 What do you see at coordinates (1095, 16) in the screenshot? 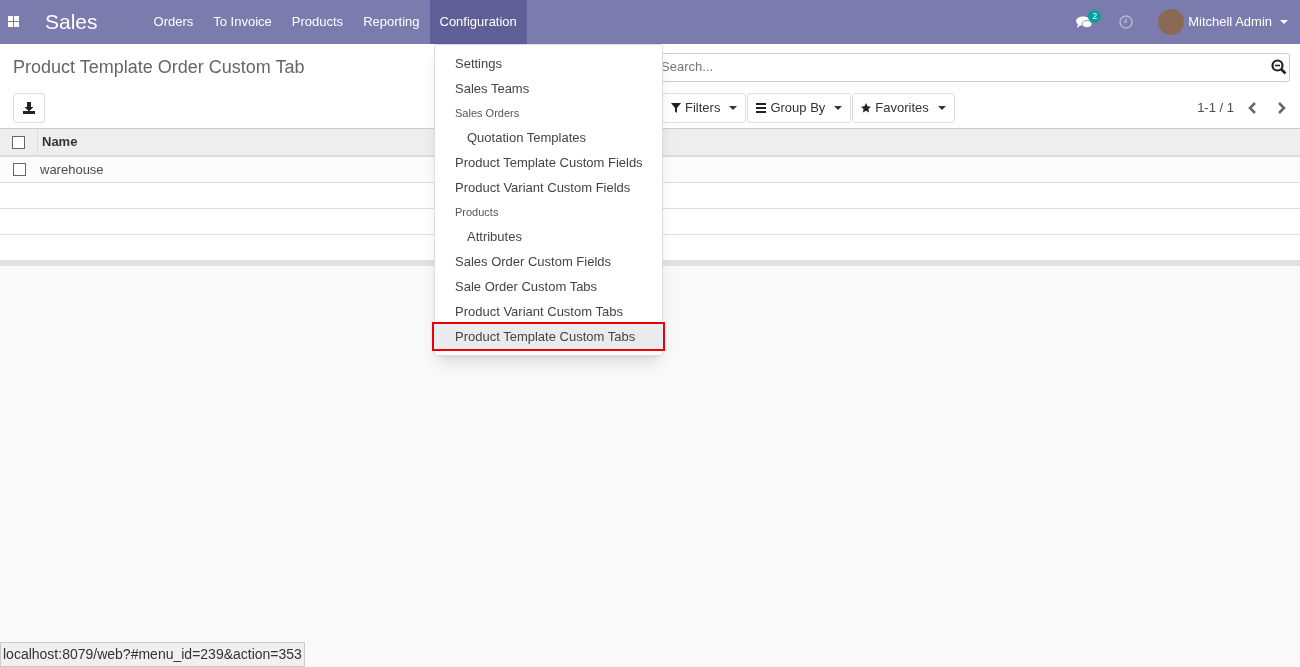
I see `message-count-badge: 2` at bounding box center [1095, 16].